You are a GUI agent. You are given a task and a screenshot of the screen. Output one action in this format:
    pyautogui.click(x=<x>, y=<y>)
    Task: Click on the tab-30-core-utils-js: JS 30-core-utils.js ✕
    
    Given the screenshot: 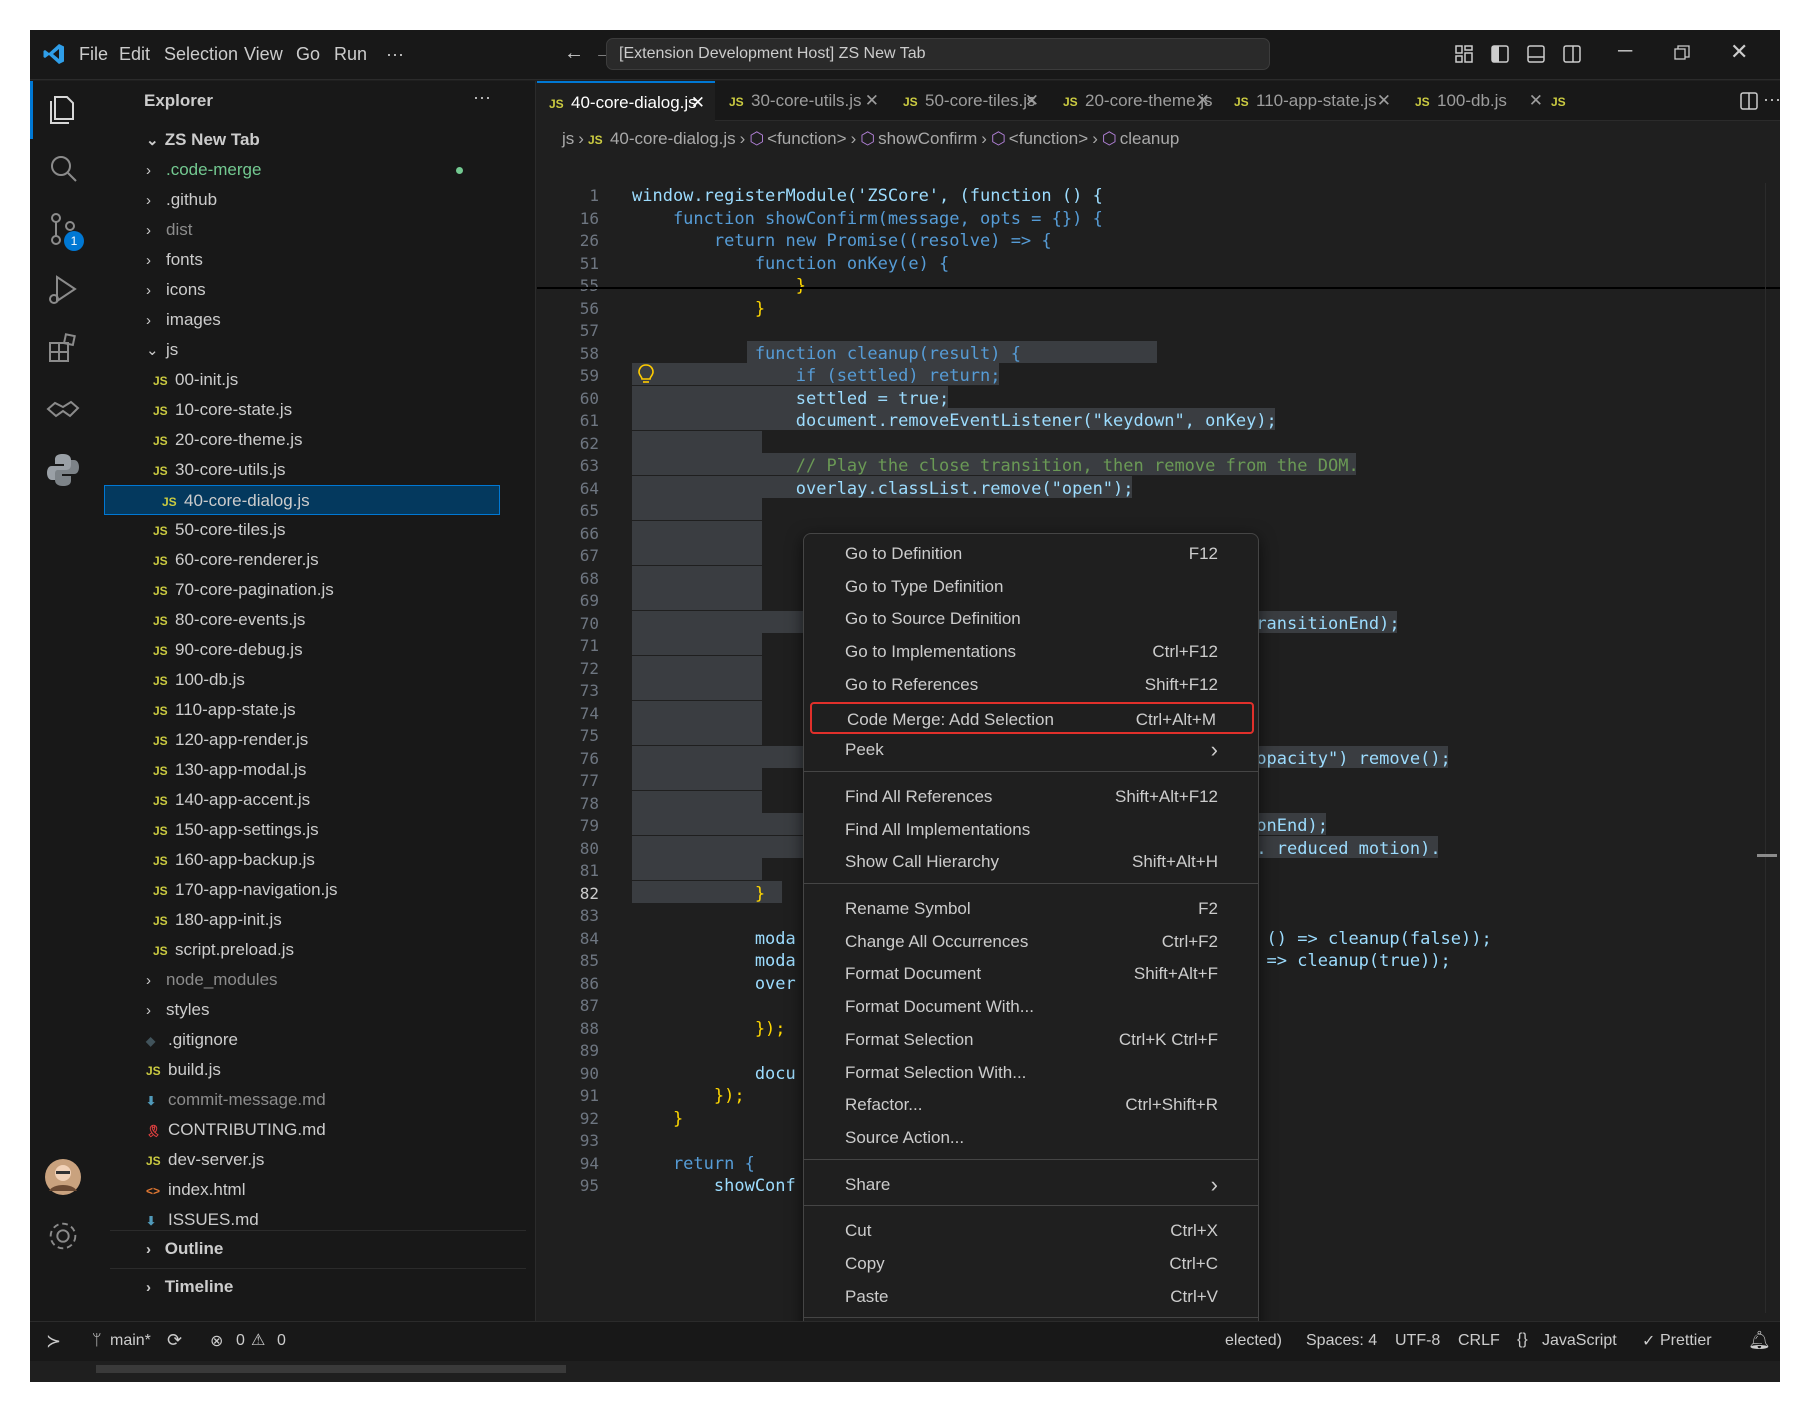 What is the action you would take?
    pyautogui.click(x=803, y=101)
    